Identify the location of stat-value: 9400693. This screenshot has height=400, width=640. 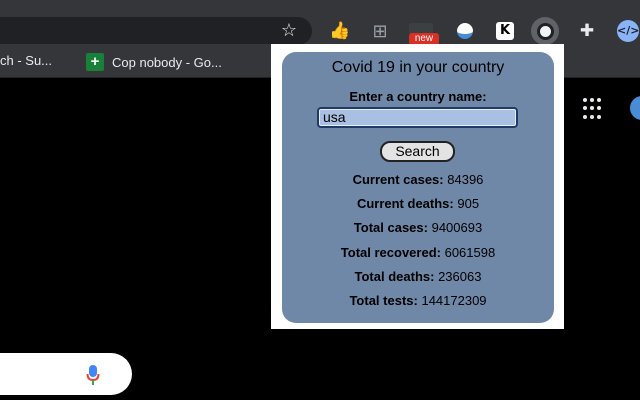
(457, 227).